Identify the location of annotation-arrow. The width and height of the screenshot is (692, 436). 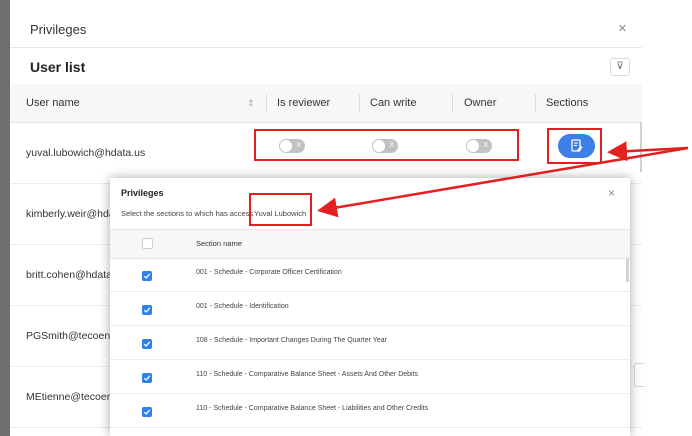
(503, 182).